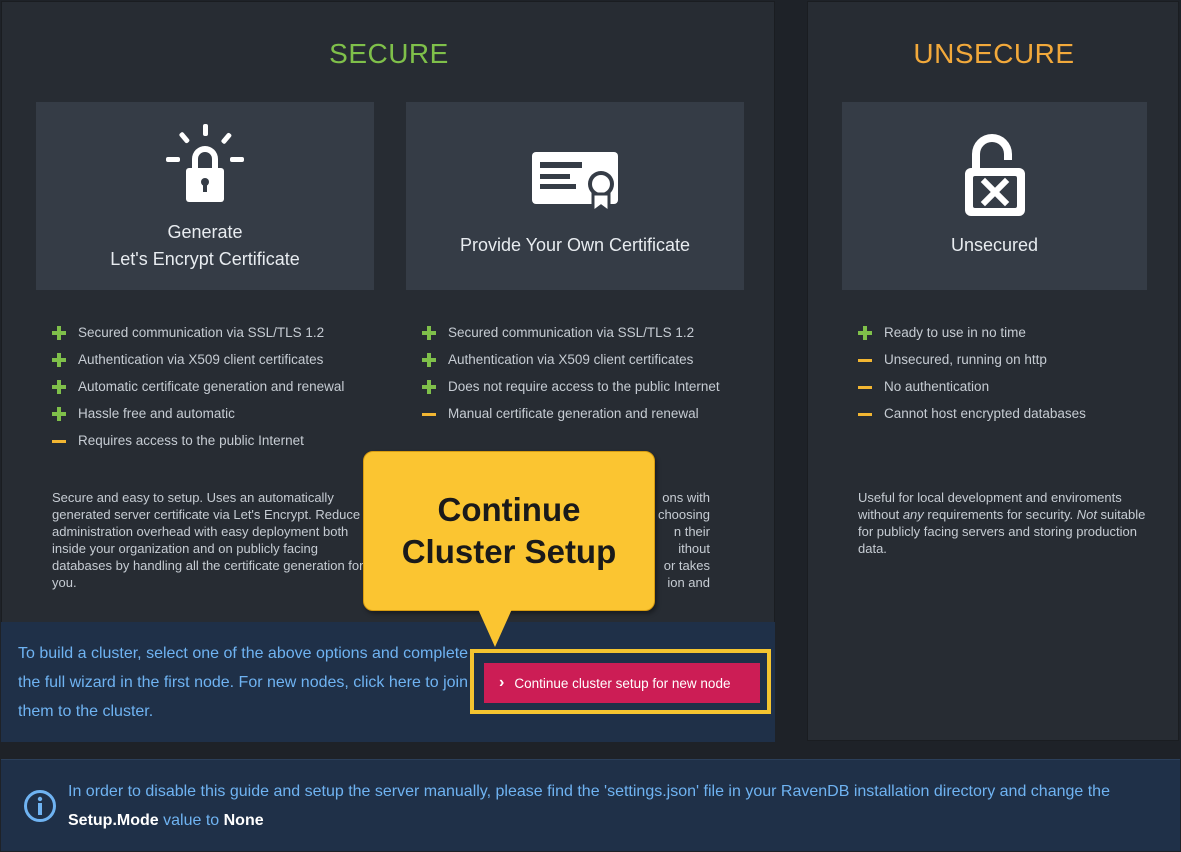  What do you see at coordinates (994, 53) in the screenshot?
I see `unsecure-title: UNSECURE` at bounding box center [994, 53].